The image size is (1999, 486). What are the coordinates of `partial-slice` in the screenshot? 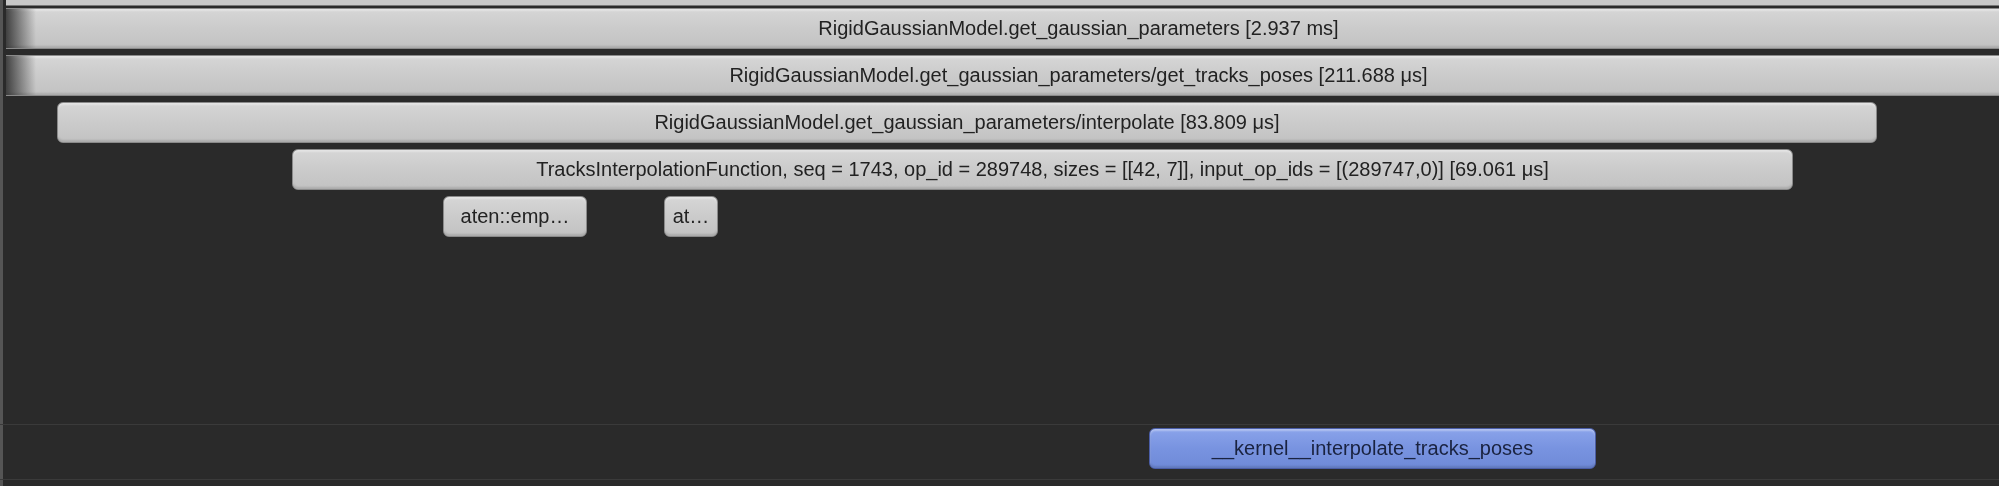 It's located at (1002, 3).